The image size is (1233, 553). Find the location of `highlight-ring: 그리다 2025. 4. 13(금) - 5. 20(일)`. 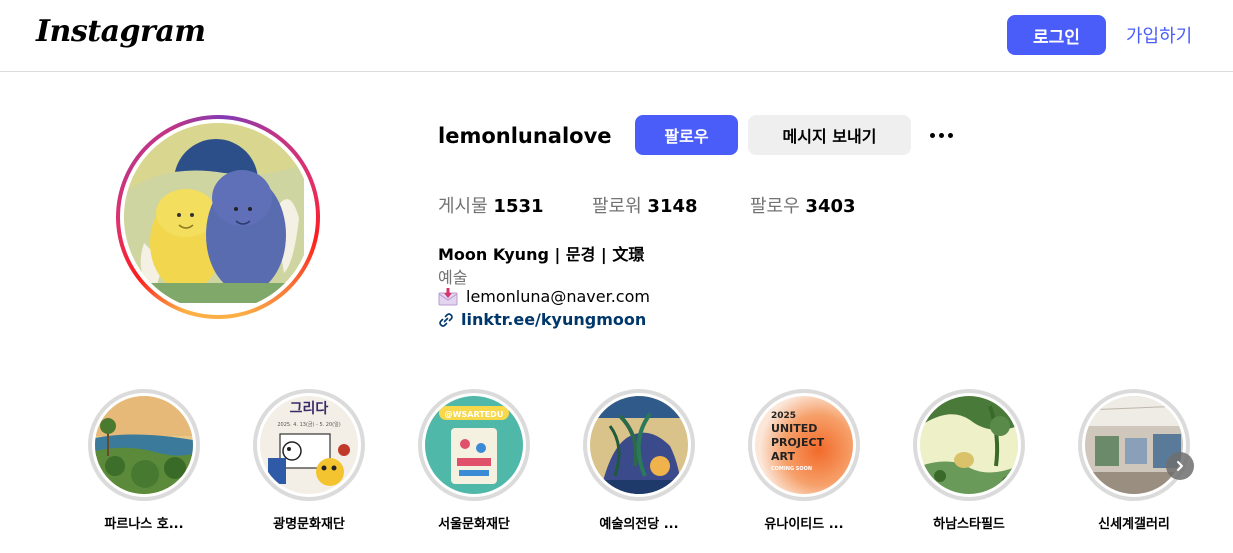

highlight-ring: 그리다 2025. 4. 13(금) - 5. 20(일) is located at coordinates (309, 445).